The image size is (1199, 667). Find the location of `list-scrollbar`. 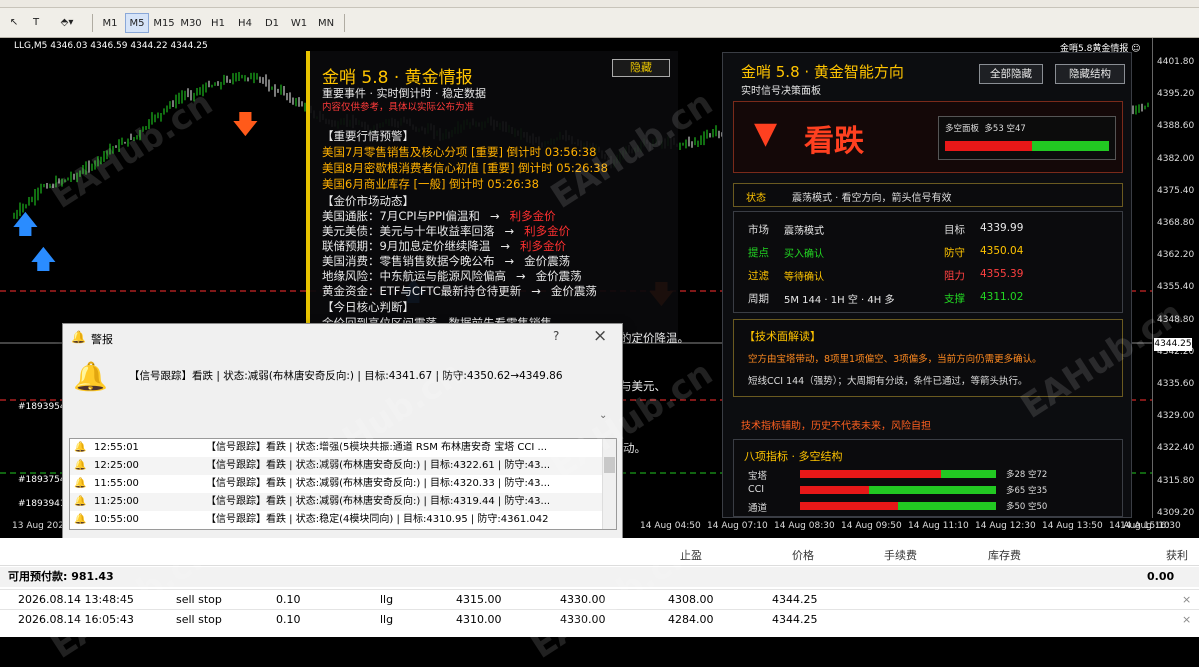

list-scrollbar is located at coordinates (609, 484).